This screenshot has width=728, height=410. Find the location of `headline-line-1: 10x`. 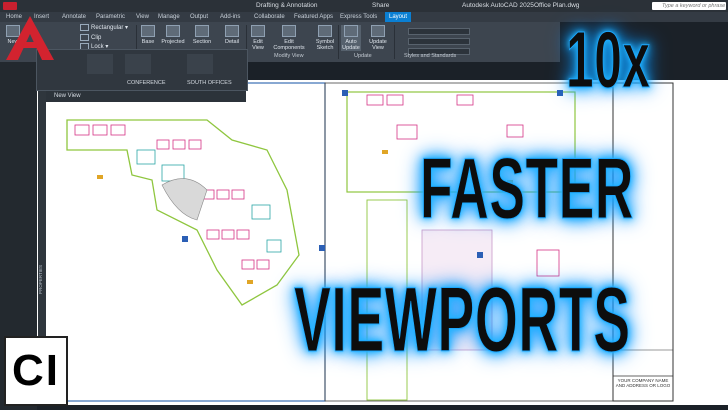

headline-line-1: 10x is located at coordinates (608, 59).